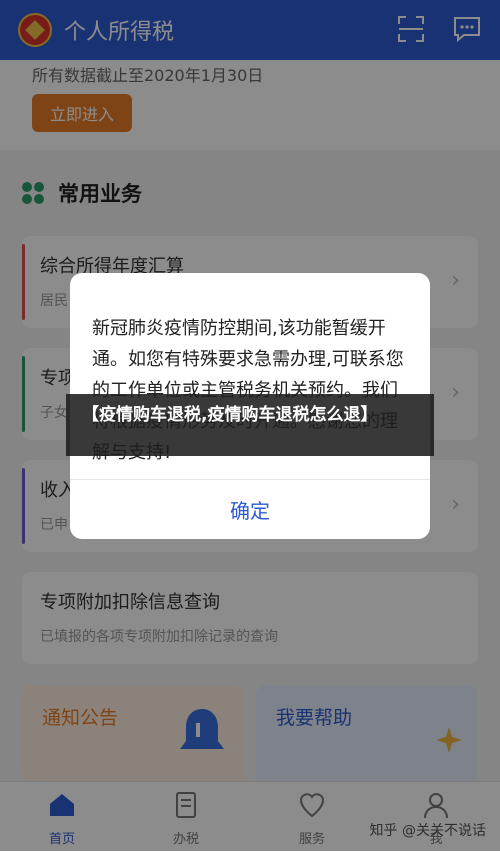 This screenshot has height=852, width=500. Describe the element at coordinates (250, 509) in the screenshot. I see `confirm-button: 确定` at that location.